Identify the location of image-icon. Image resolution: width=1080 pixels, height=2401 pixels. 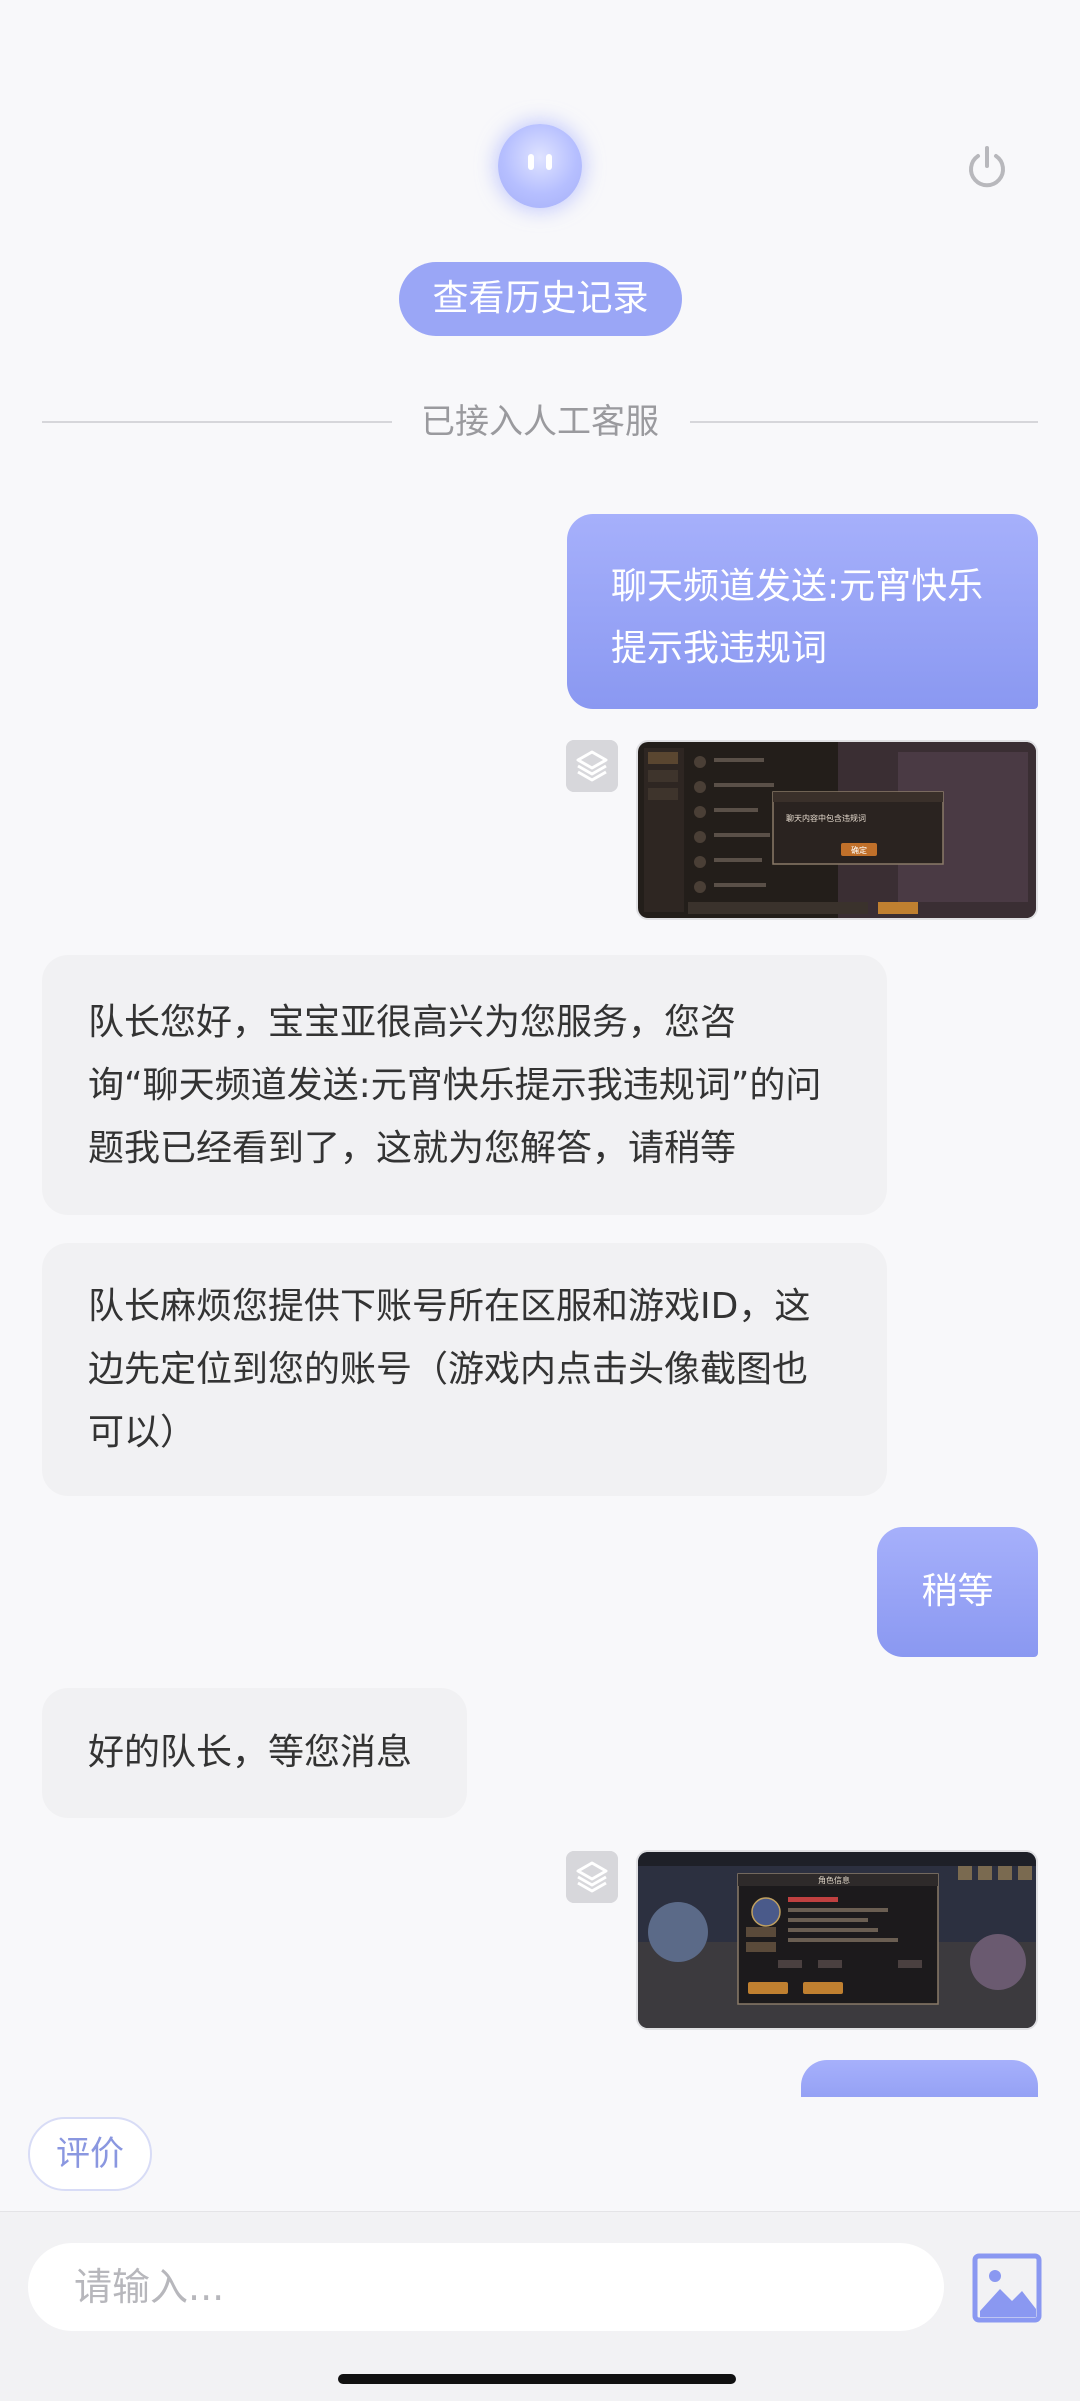
(1007, 2288).